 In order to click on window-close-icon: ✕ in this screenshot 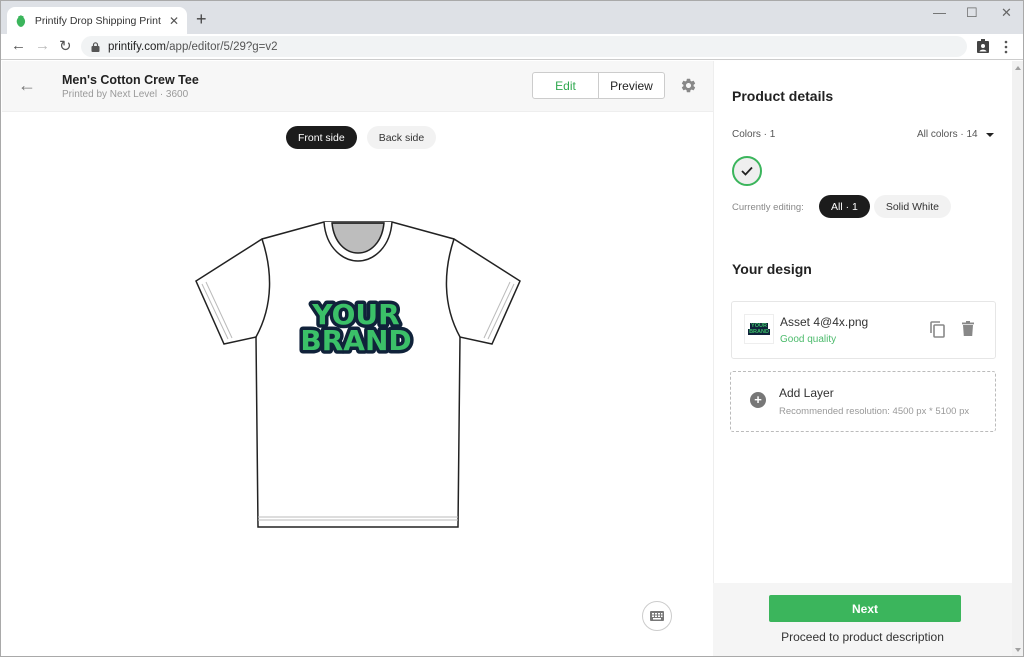, I will do `click(1006, 13)`.